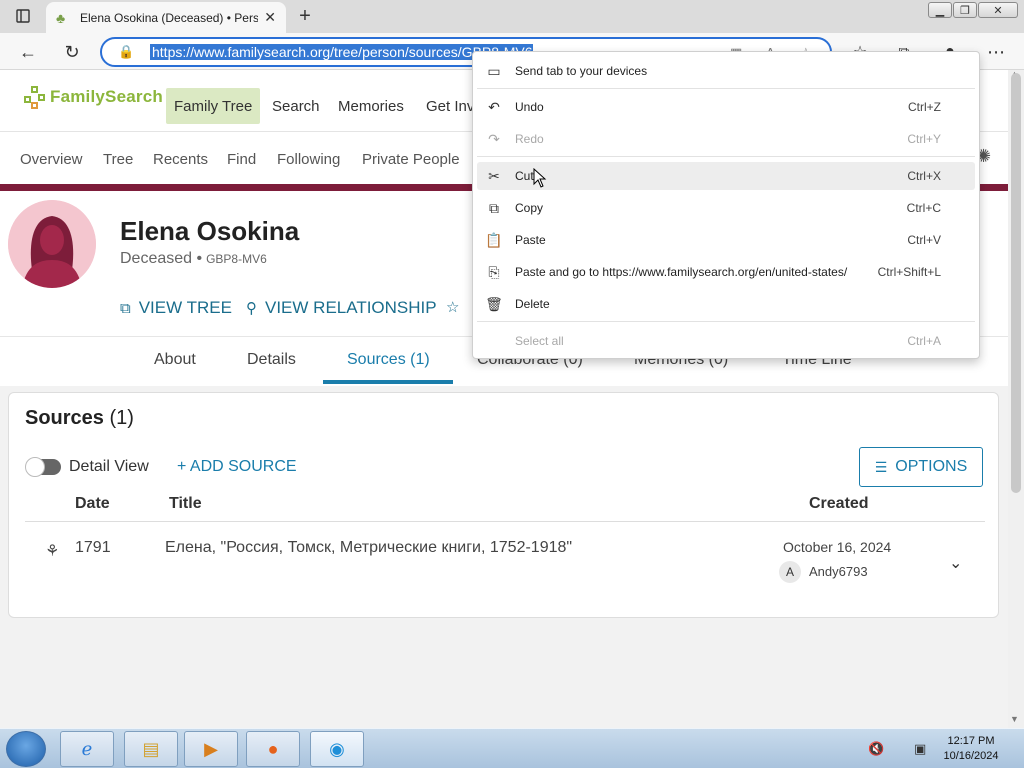 The image size is (1024, 768). I want to click on column-title: Title, so click(185, 504).